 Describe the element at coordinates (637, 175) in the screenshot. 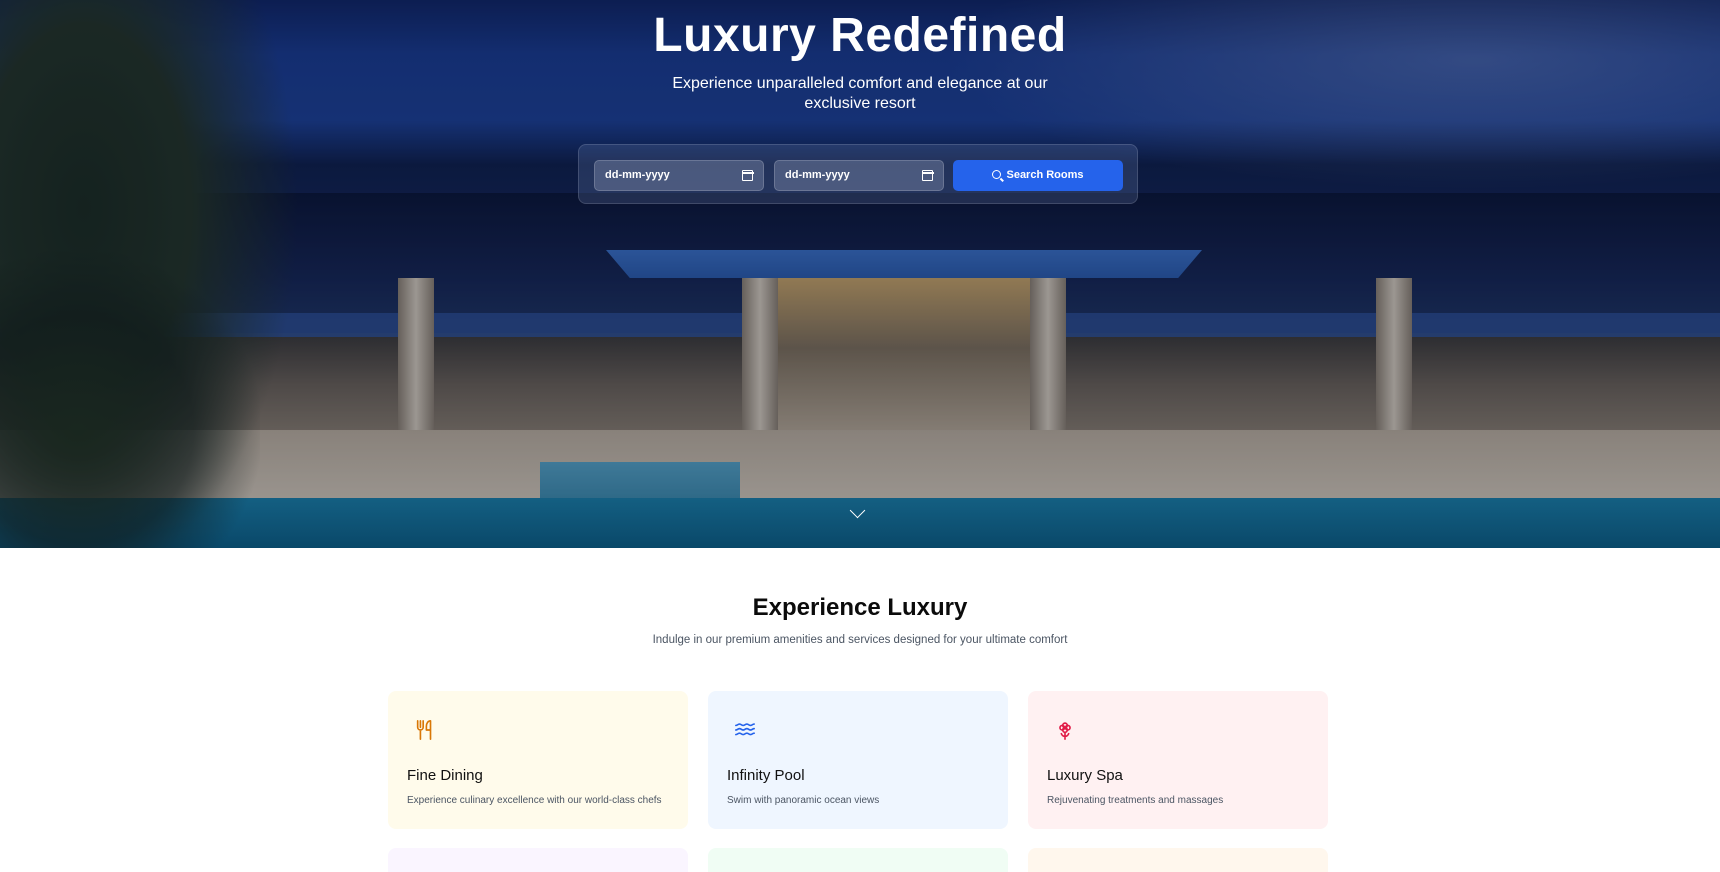

I see `check-in-placeholder: dd-mm-yyyy` at that location.